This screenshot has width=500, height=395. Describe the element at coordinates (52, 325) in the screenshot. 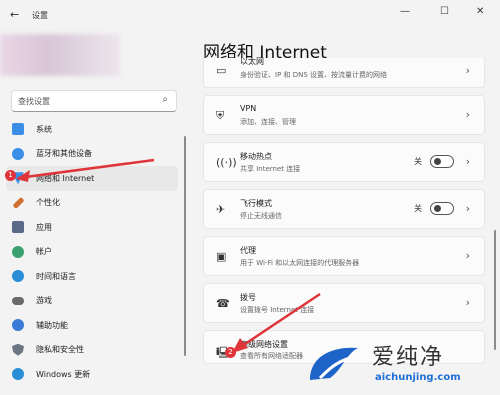

I see `sidebar-item-label: 辅助功能` at that location.